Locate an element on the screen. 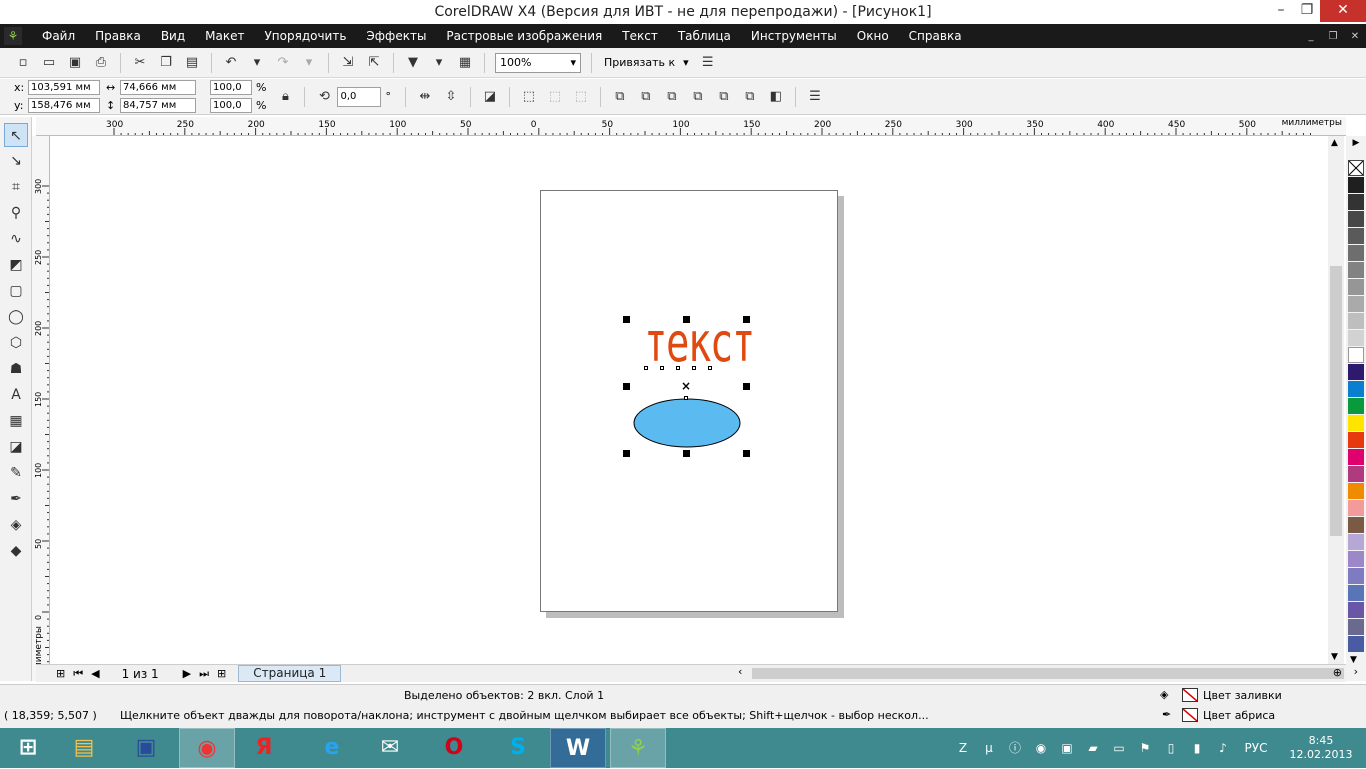  floppy-save-icon: ▣ is located at coordinates (146, 748).